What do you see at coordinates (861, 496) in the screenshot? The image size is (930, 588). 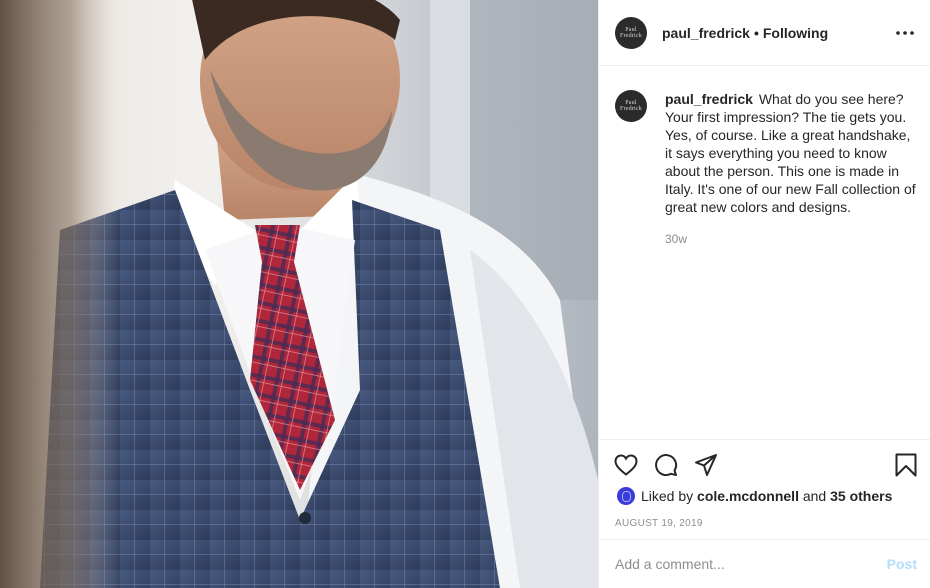 I see `likes-others-link: 35 others` at bounding box center [861, 496].